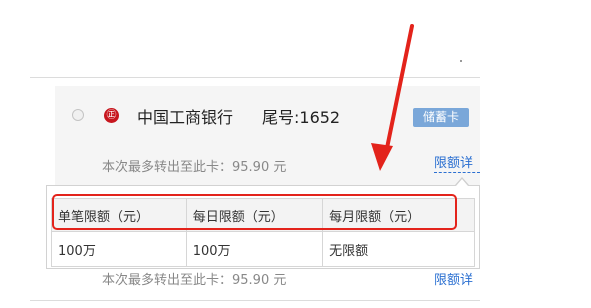 This screenshot has height=308, width=591. What do you see at coordinates (255, 300) in the screenshot?
I see `bottom-divider` at bounding box center [255, 300].